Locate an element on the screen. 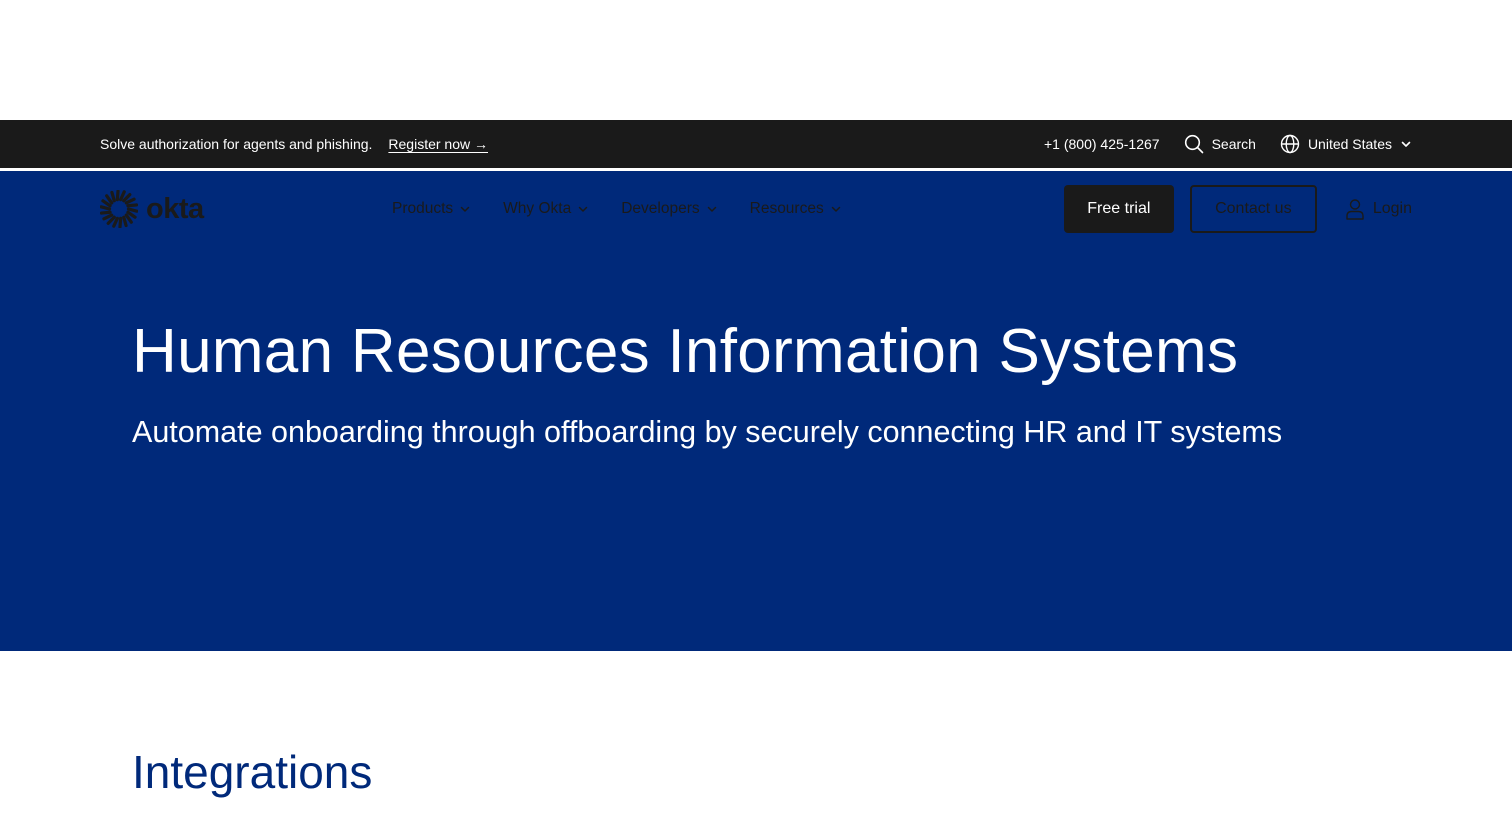 Image resolution: width=1512 pixels, height=814 pixels. nav-item-developers: Developers is located at coordinates (669, 209).